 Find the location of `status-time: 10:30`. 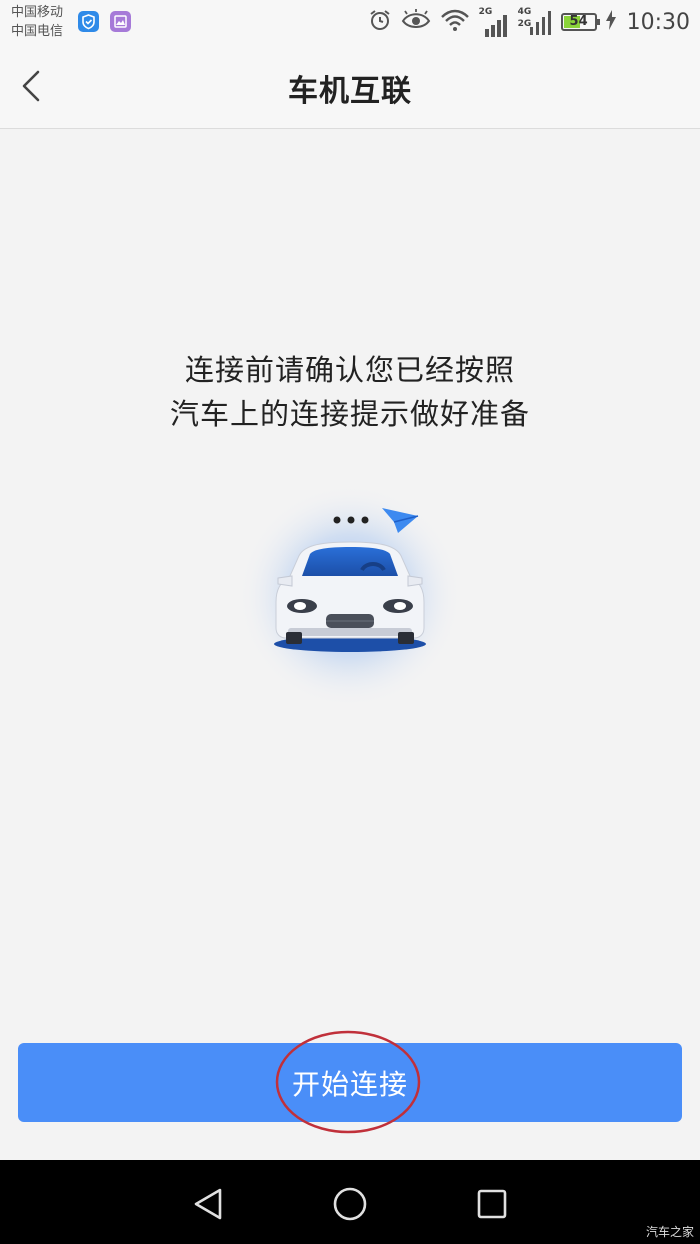

status-time: 10:30 is located at coordinates (658, 22).